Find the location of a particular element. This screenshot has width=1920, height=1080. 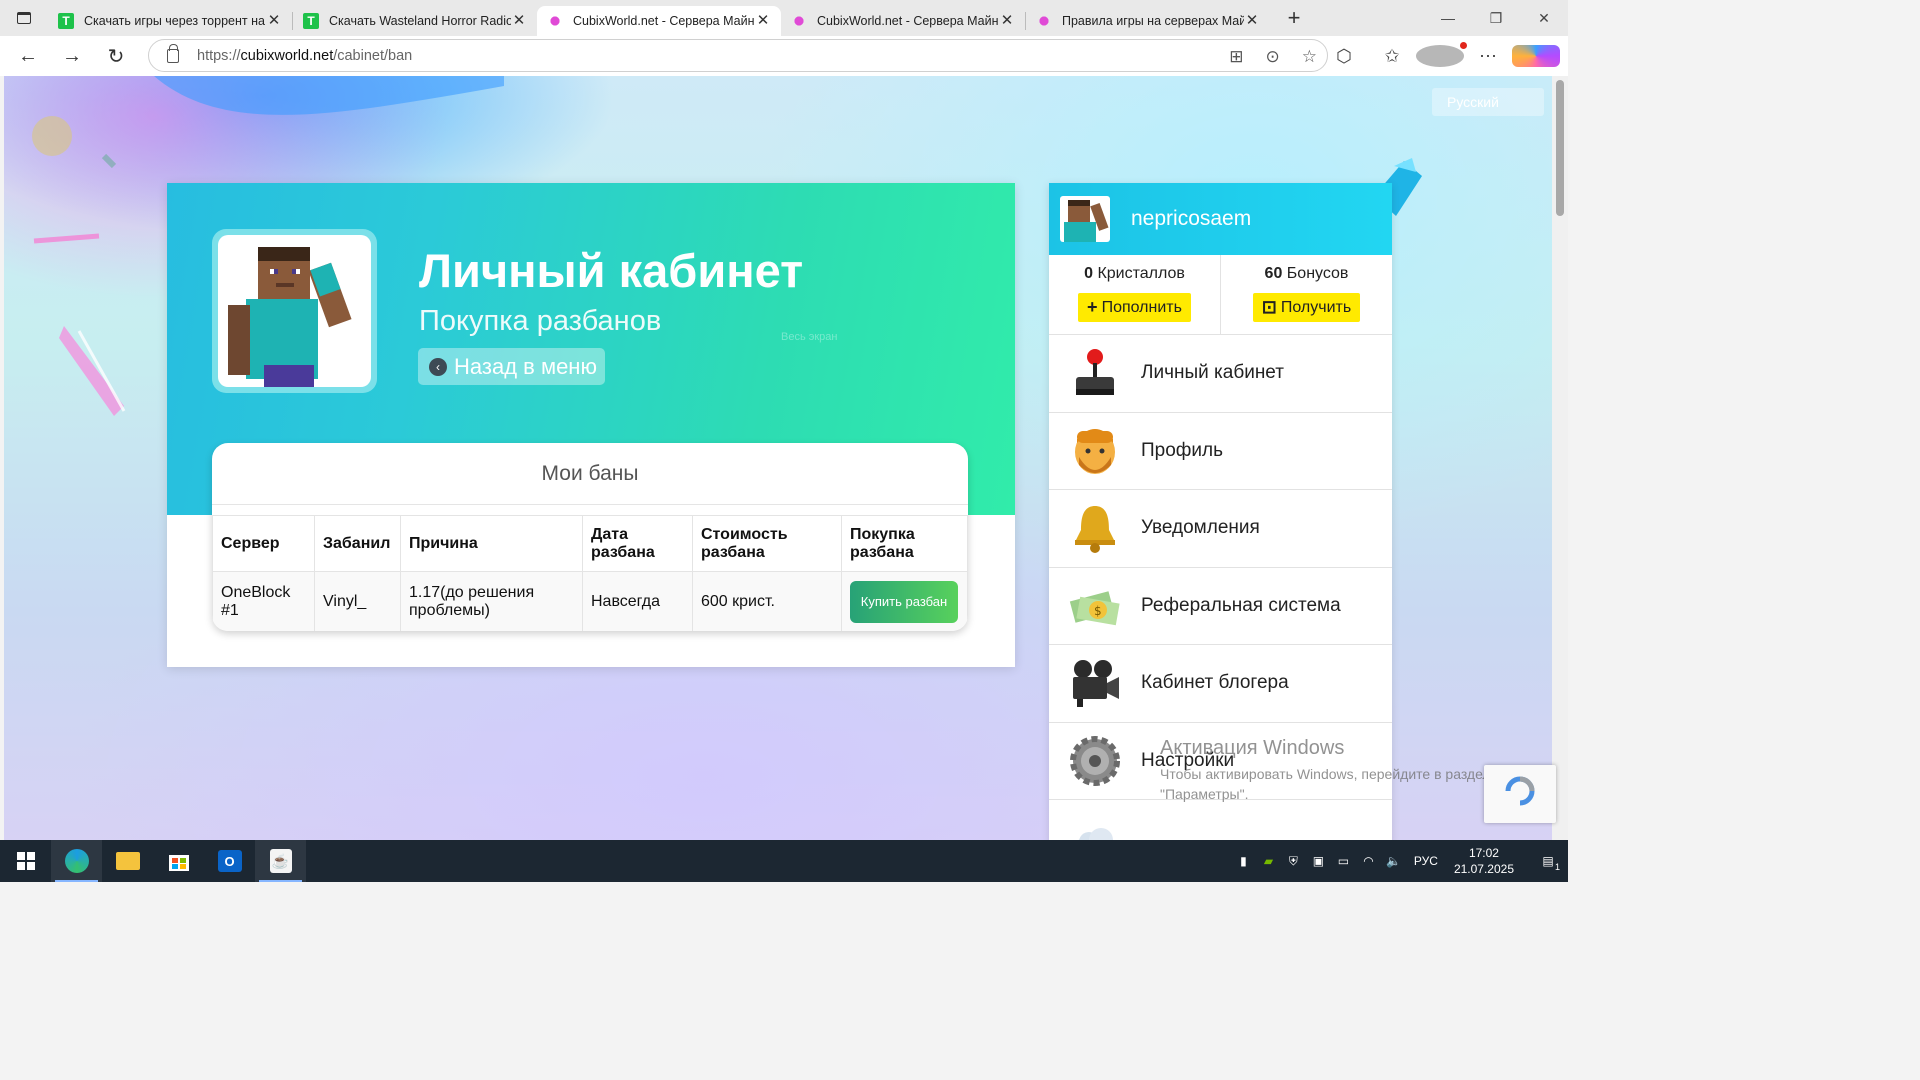

page-subtitle: Покупка разбанов is located at coordinates (540, 321).